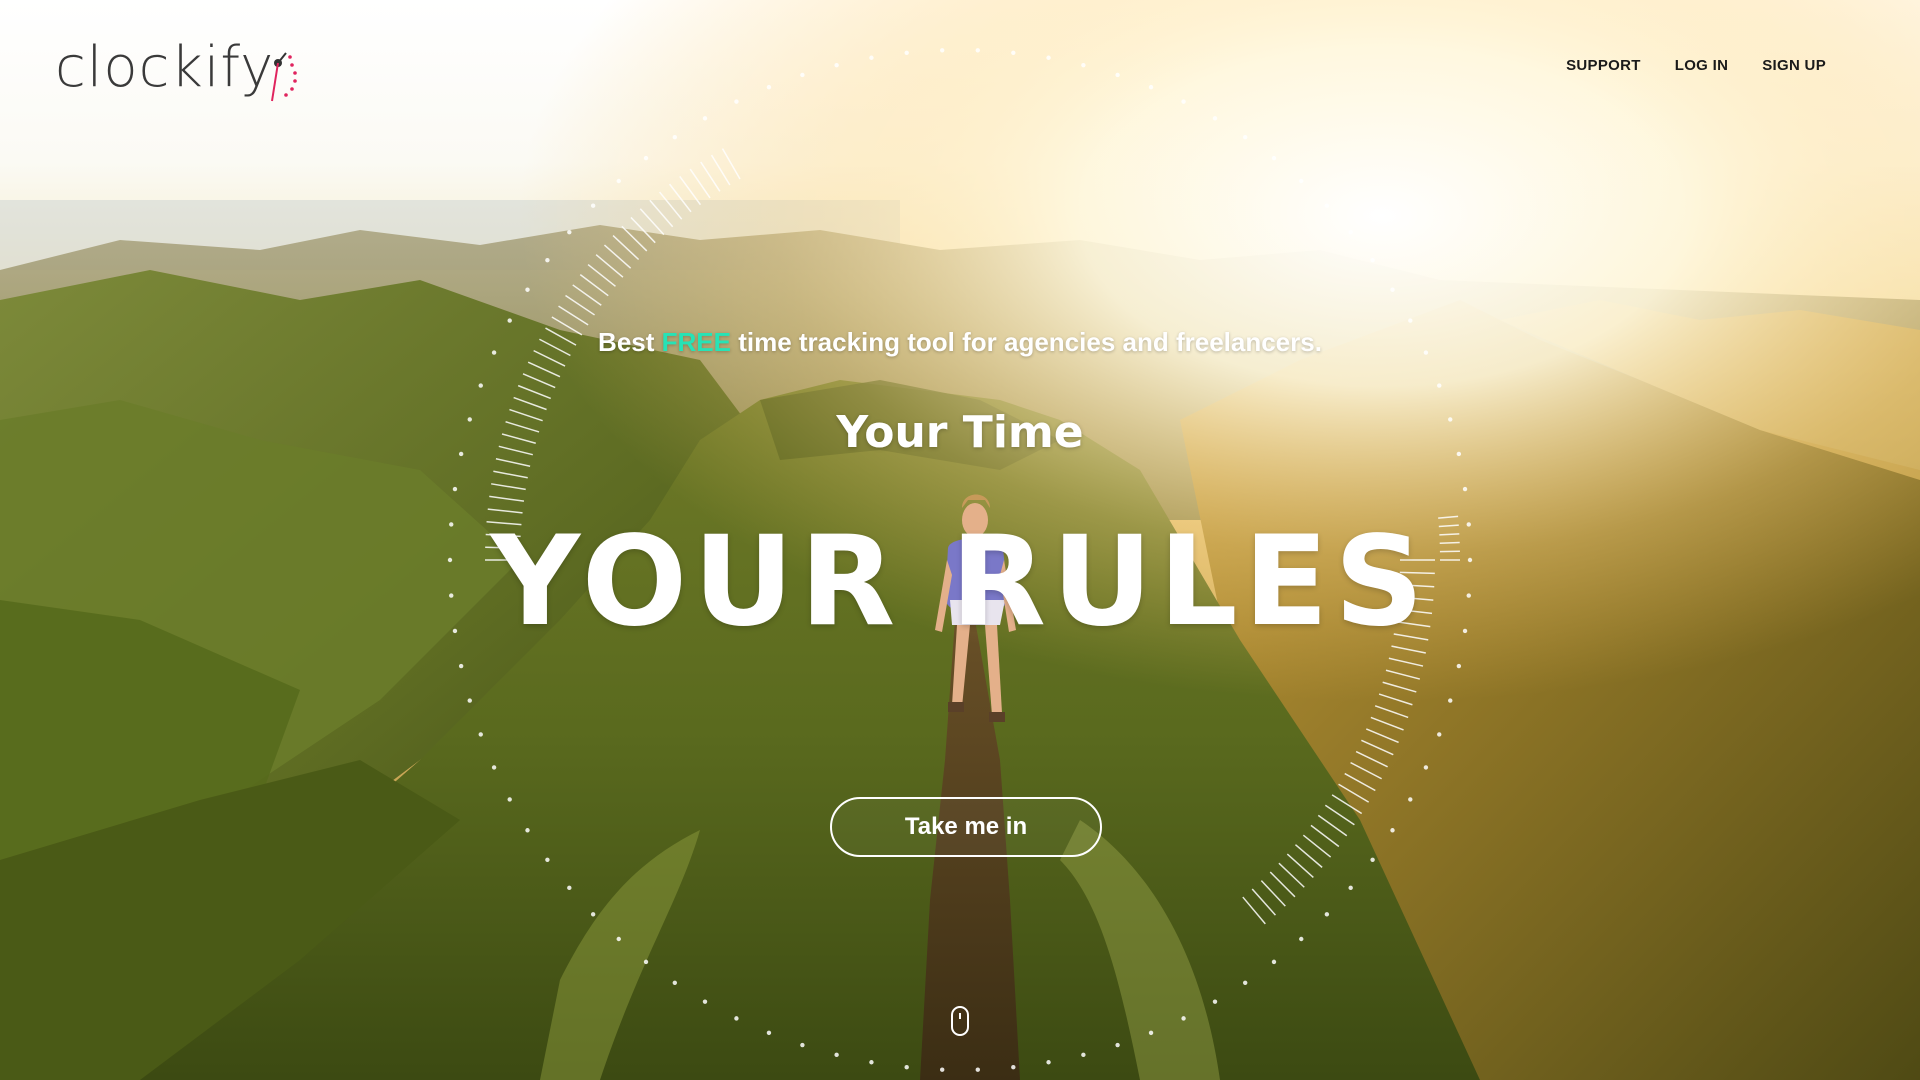 This screenshot has height=1080, width=1920. I want to click on top-nav: SUPPORT LOG IN SIGN UP, so click(1696, 65).